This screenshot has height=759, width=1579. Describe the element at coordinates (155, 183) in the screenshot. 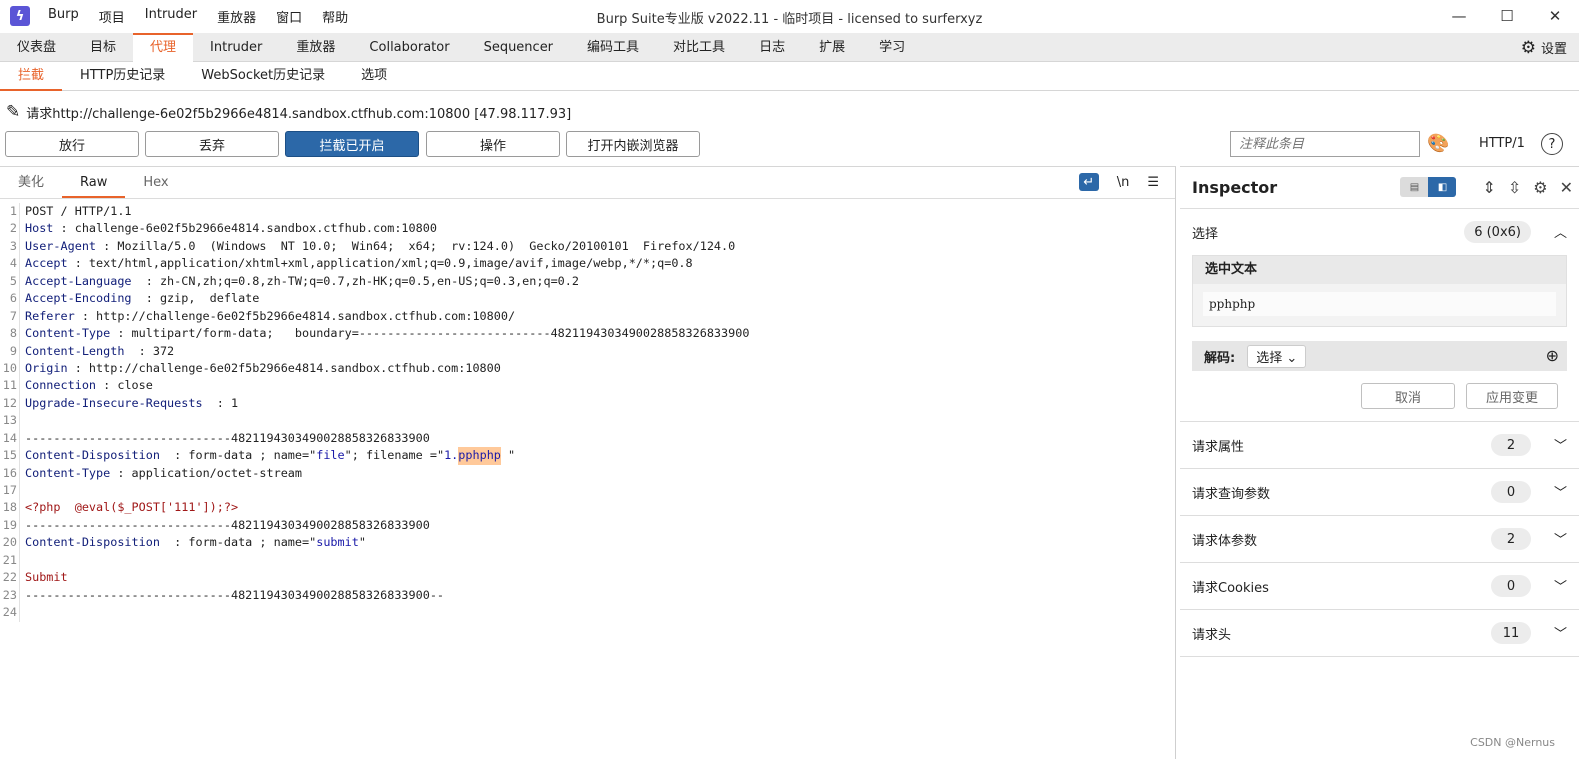

I see `tab-hex: Hex` at that location.